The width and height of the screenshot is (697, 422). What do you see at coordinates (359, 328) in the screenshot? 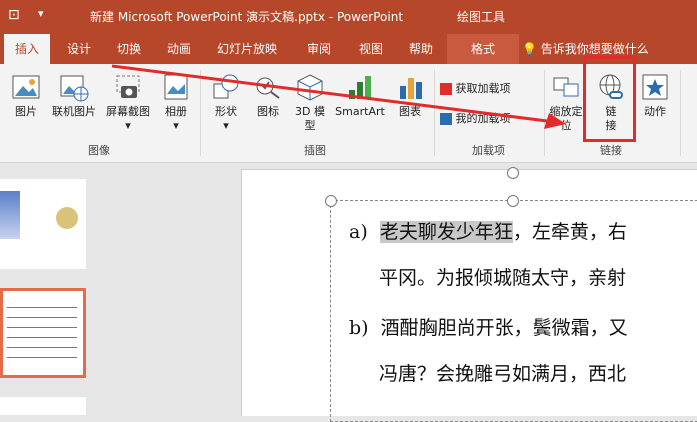
I see `list-marker-b: b)` at bounding box center [359, 328].